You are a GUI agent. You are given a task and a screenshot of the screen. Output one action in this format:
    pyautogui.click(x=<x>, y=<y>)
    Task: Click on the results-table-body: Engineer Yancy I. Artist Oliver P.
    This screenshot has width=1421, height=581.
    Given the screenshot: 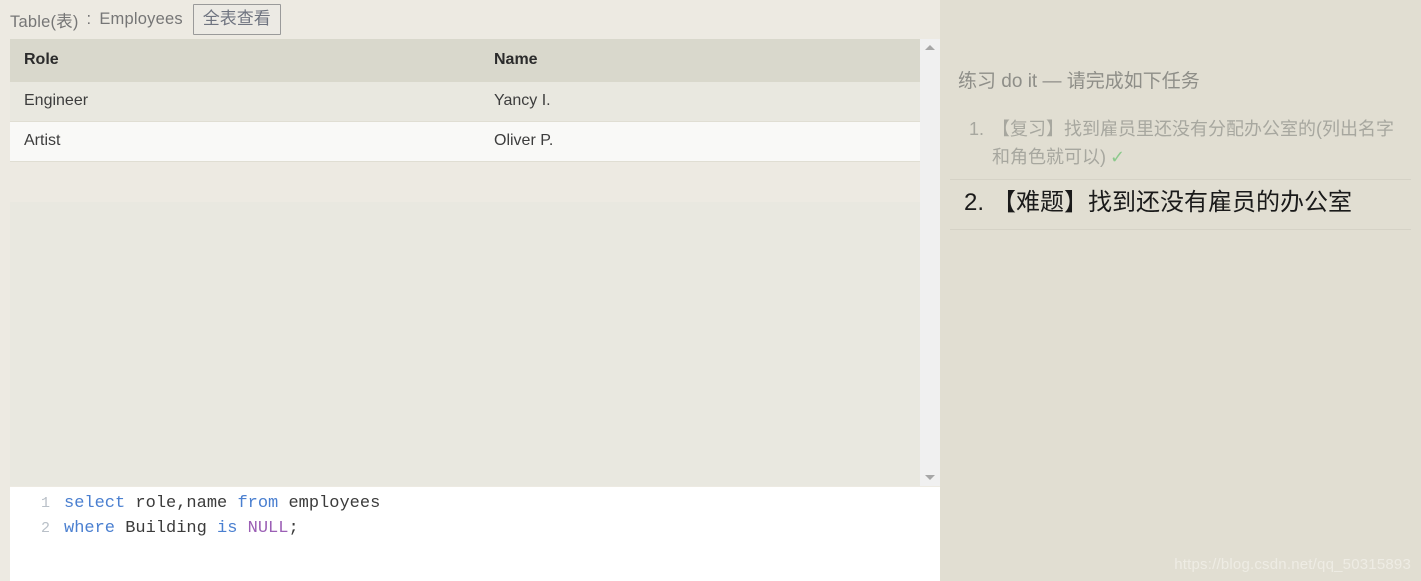 What is the action you would take?
    pyautogui.click(x=465, y=122)
    